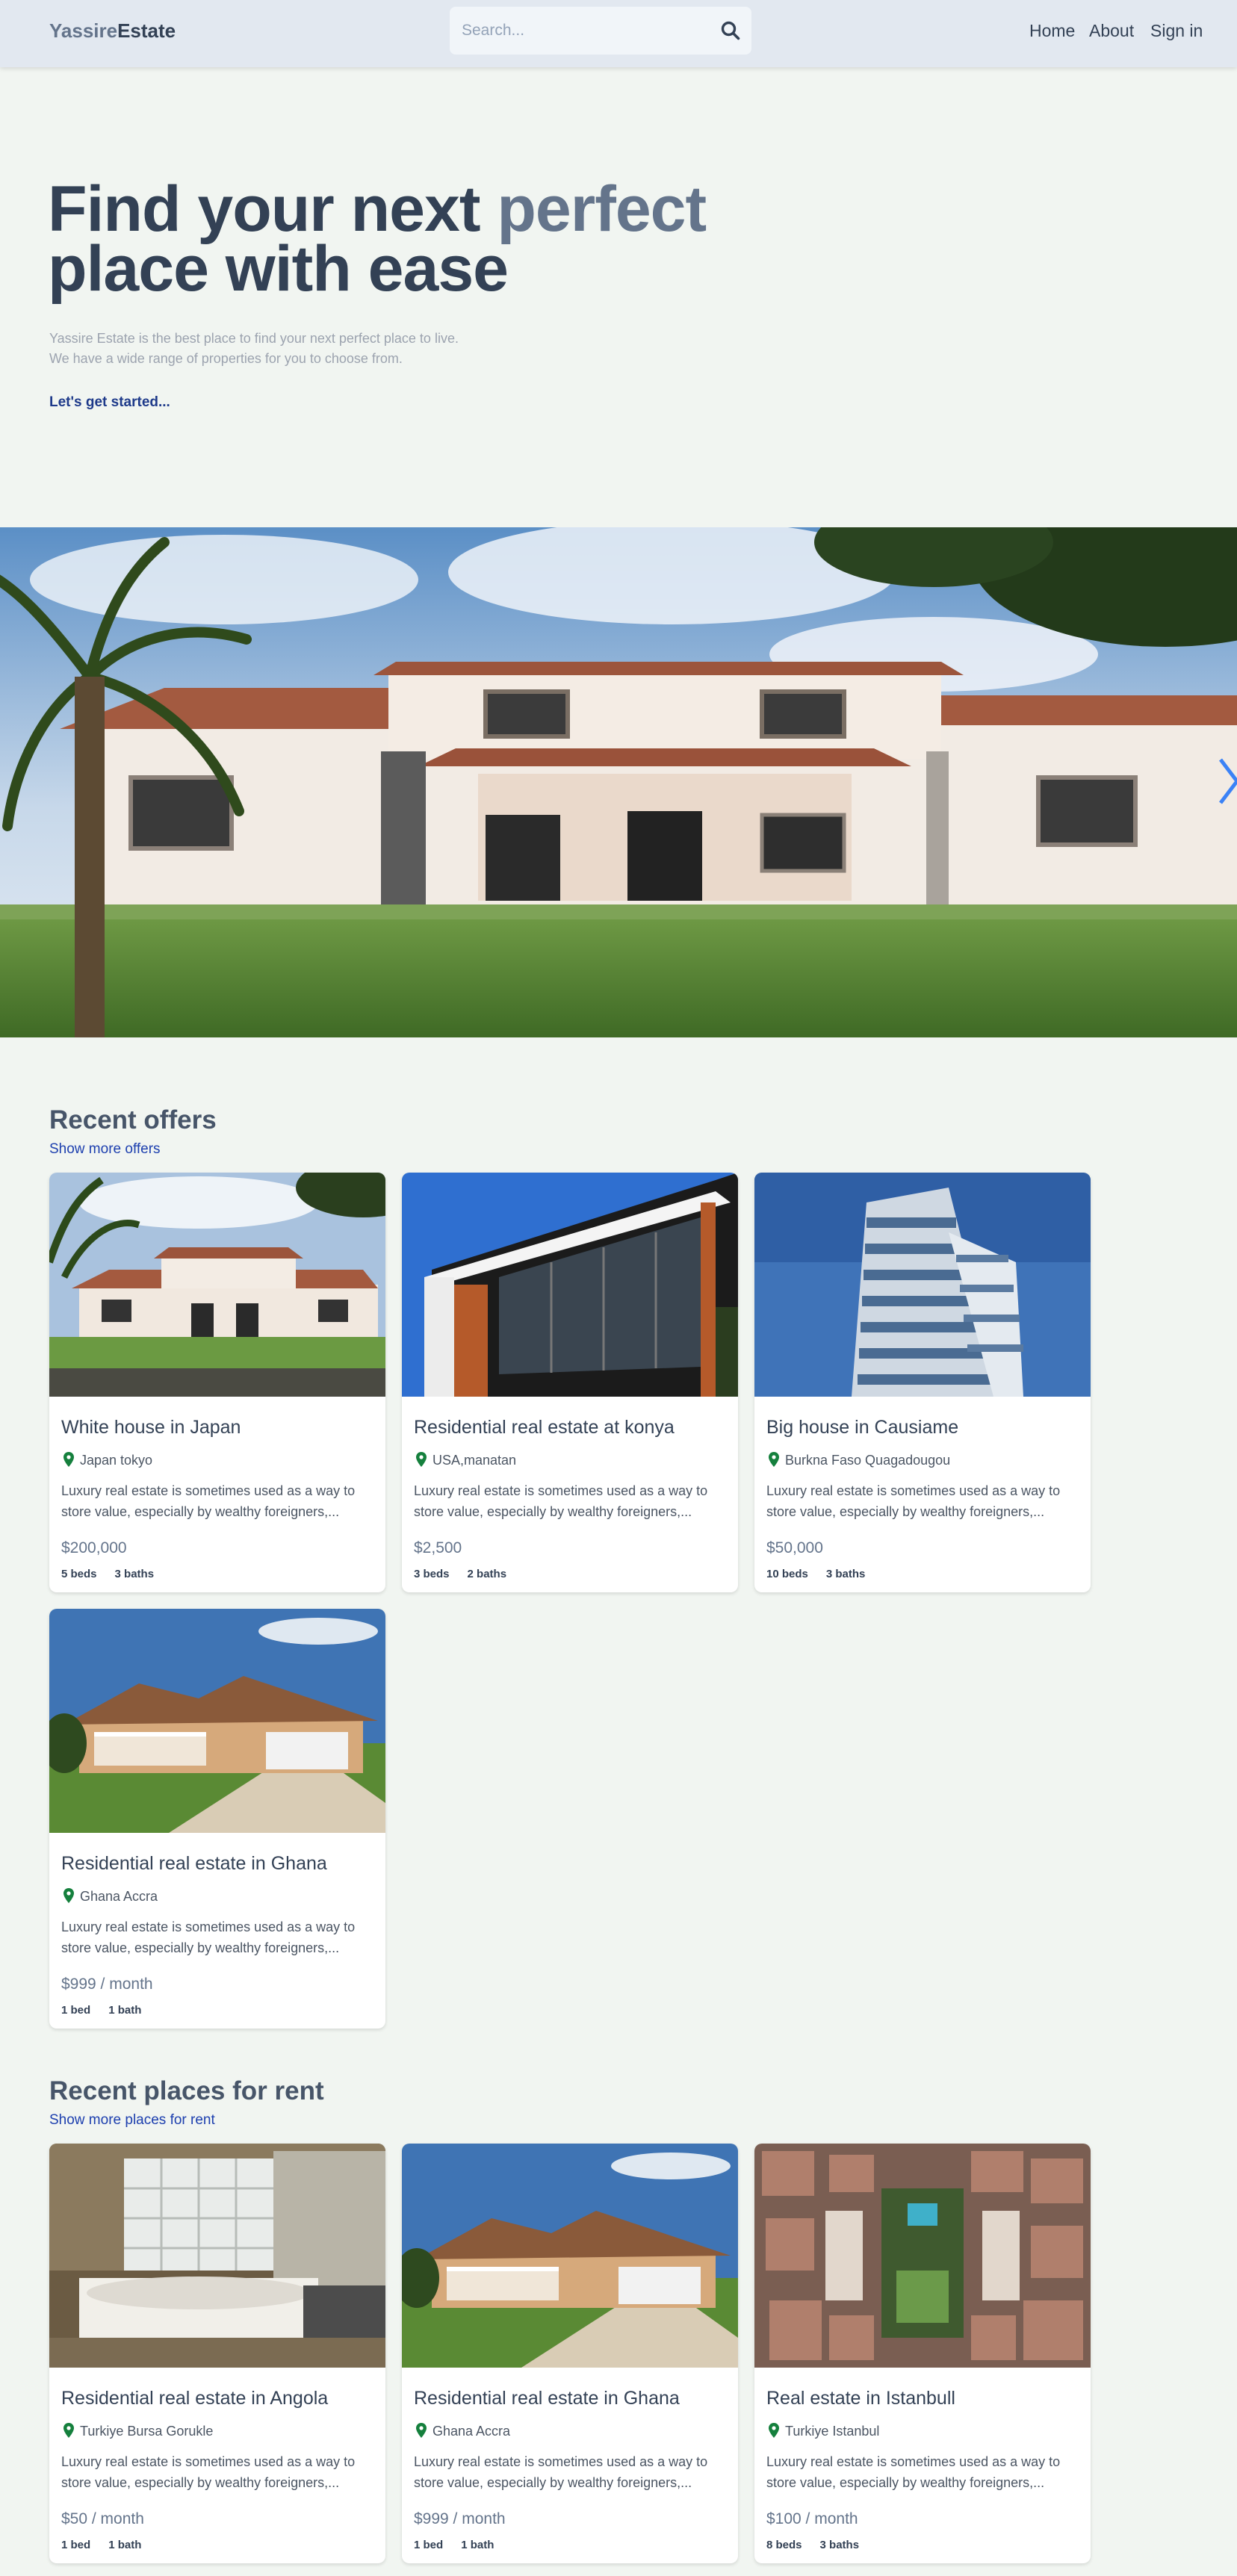 The height and width of the screenshot is (2576, 1237). Describe the element at coordinates (438, 1548) in the screenshot. I see `listing-price: $2,500` at that location.